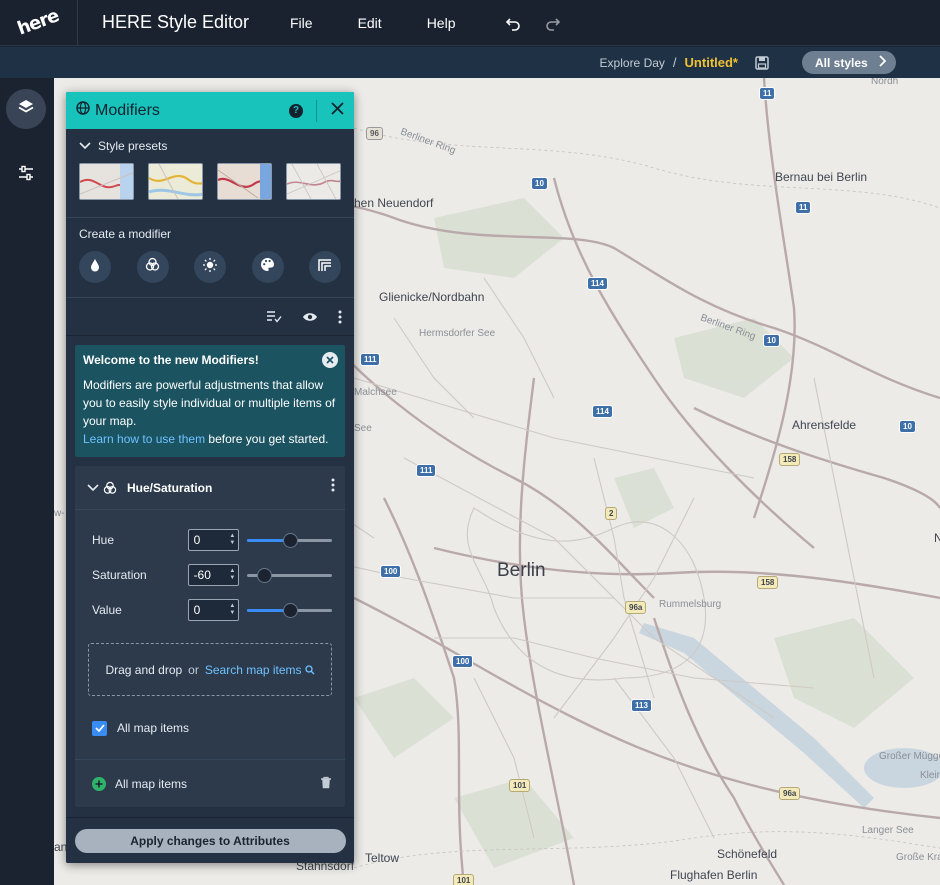  I want to click on here-logo: here, so click(39, 23).